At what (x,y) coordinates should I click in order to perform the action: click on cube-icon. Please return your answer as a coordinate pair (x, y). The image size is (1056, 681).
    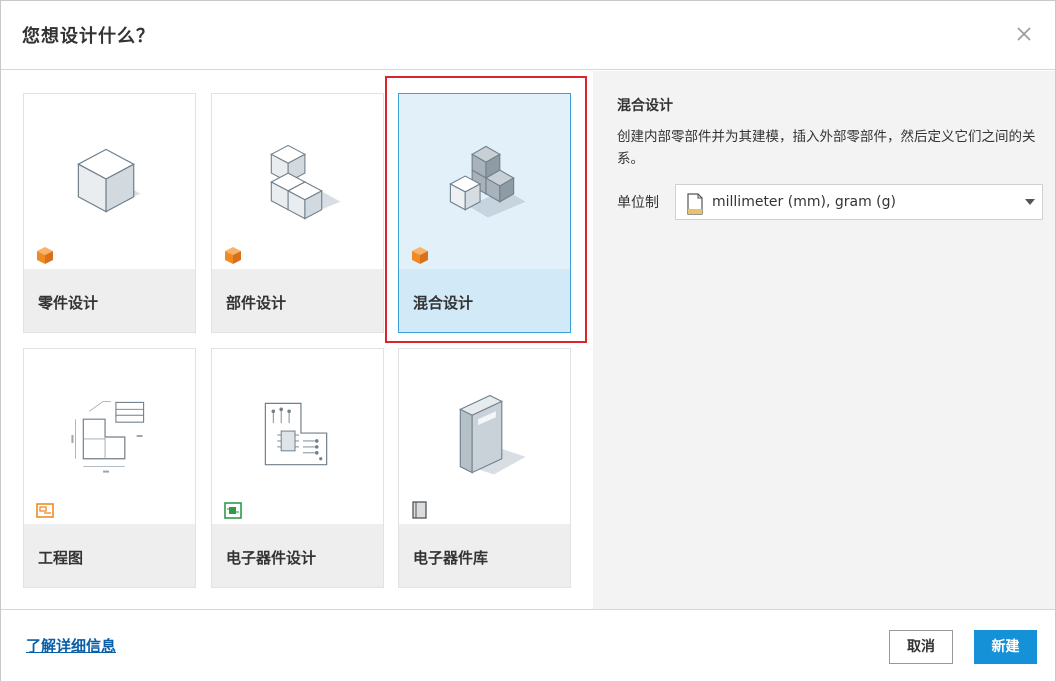
    Looking at the image, I should click on (109, 180).